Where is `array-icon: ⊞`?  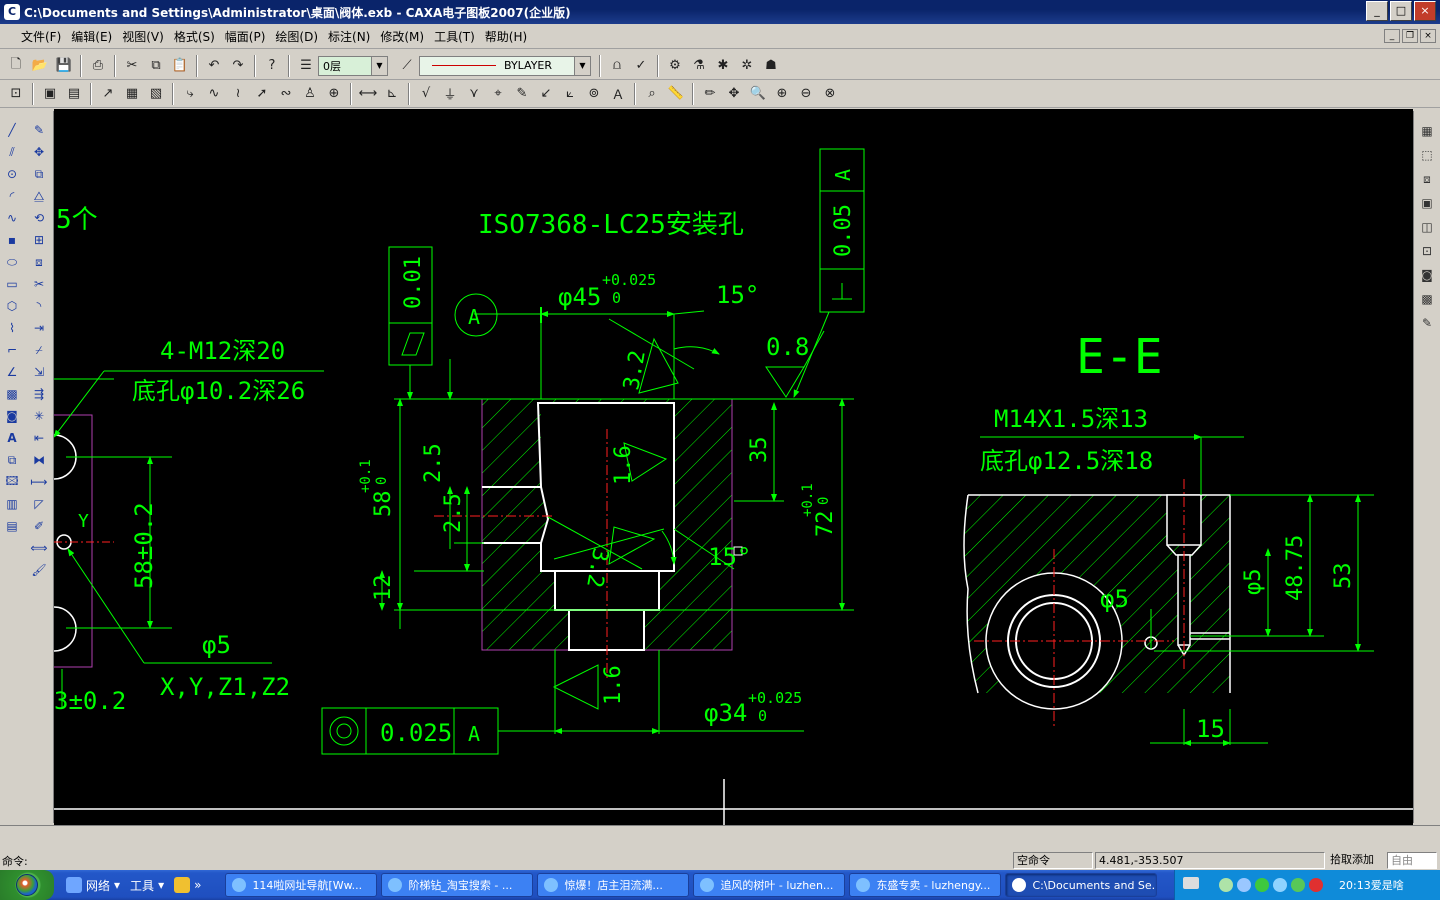
array-icon: ⊞ is located at coordinates (39, 240).